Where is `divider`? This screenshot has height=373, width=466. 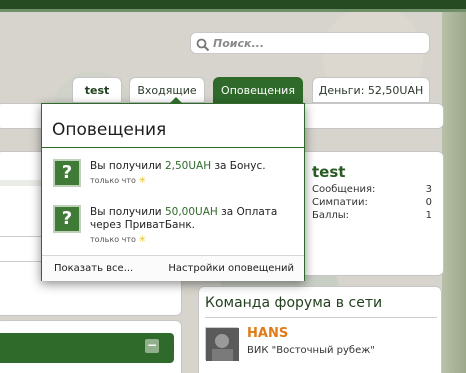
divider is located at coordinates (321, 317).